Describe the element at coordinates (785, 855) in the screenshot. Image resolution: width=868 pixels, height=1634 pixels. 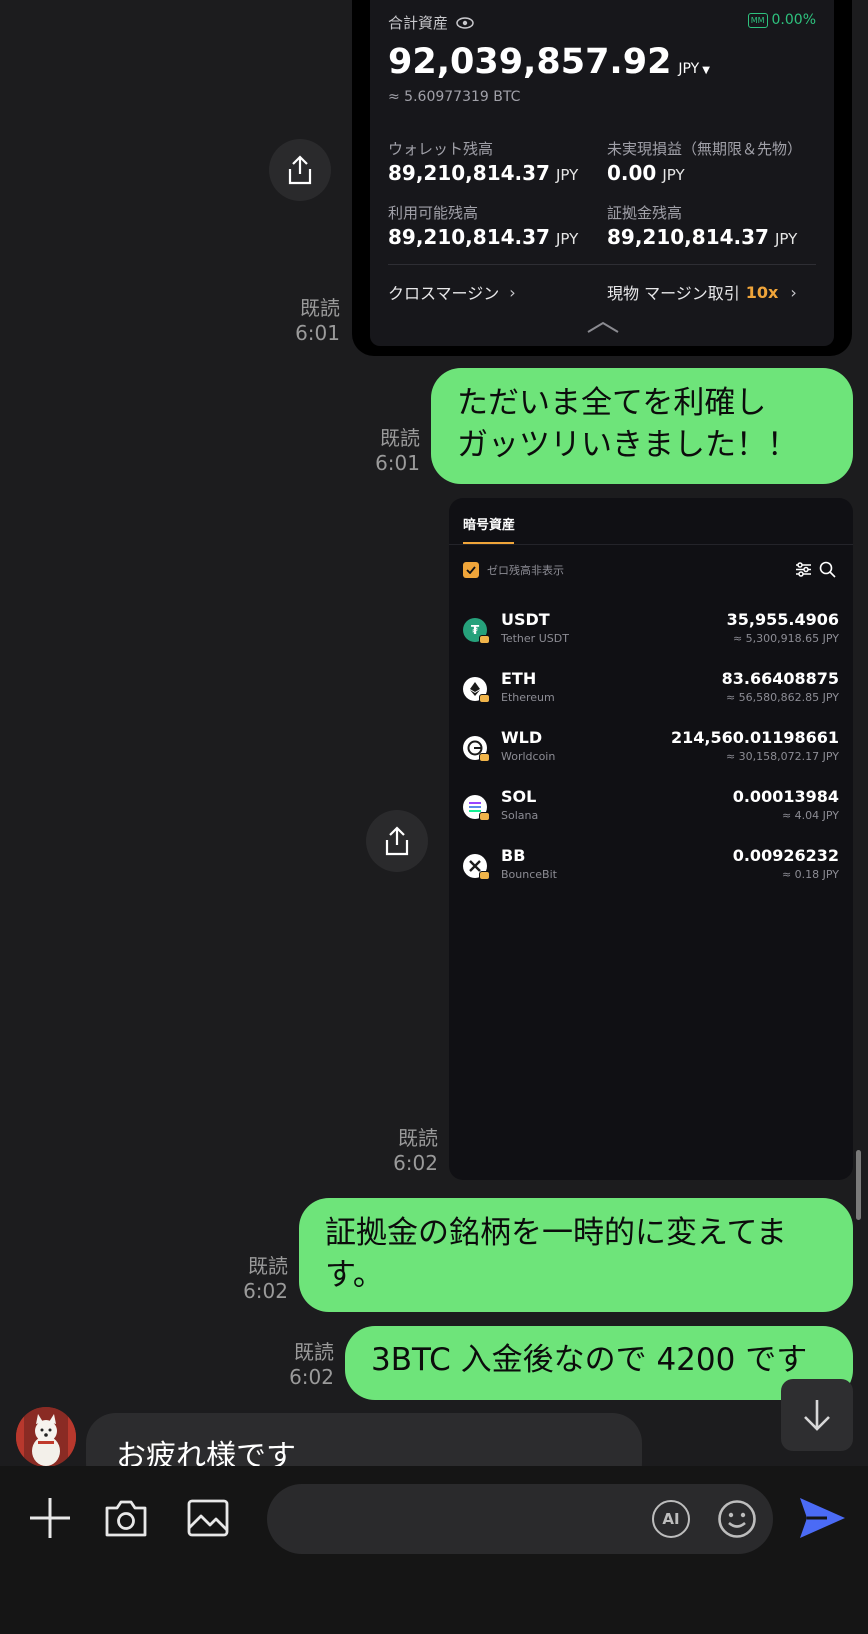
I see `asset-amount: 0.00926232` at that location.